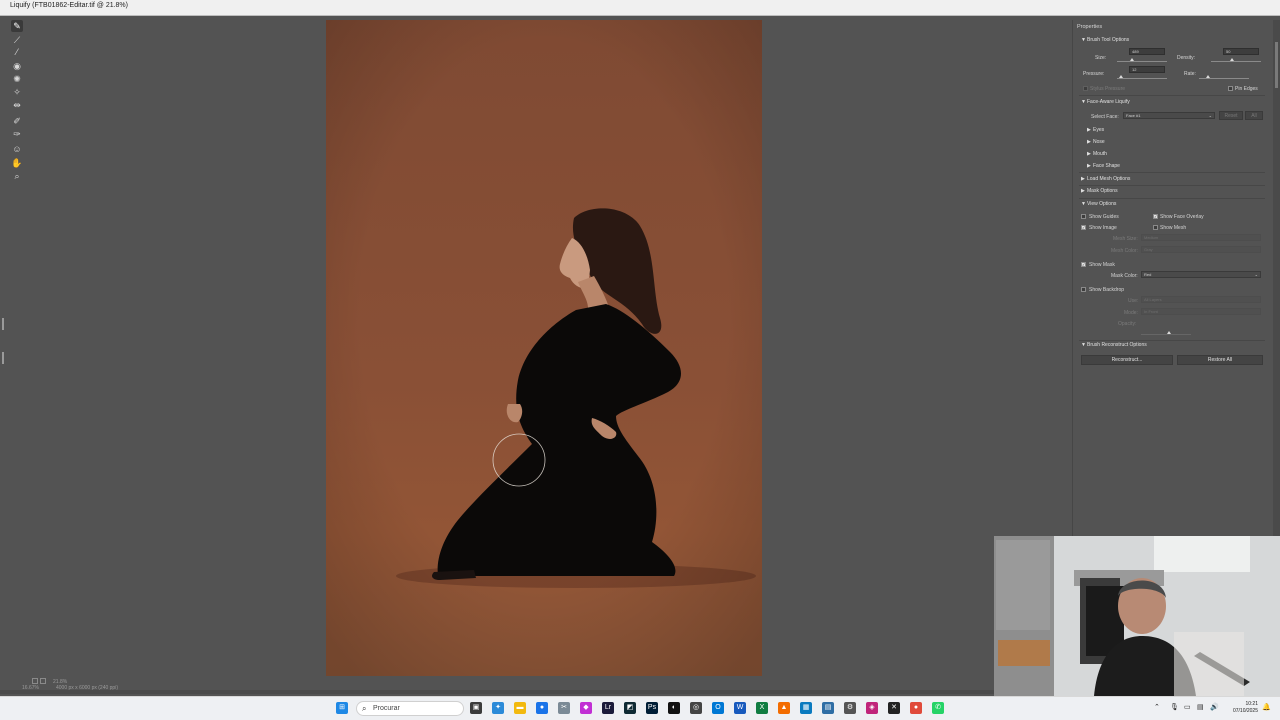  Describe the element at coordinates (1230, 88) in the screenshot. I see `pin-edges-checkbox` at that location.